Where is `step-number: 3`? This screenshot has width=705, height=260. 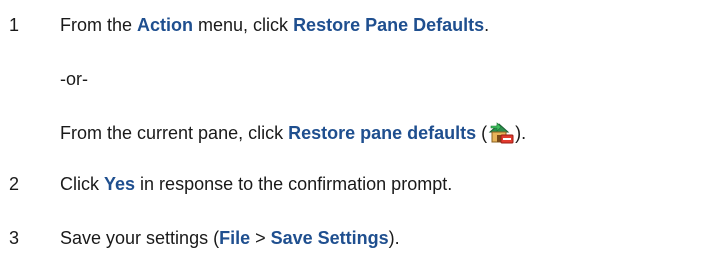 step-number: 3 is located at coordinates (14, 238).